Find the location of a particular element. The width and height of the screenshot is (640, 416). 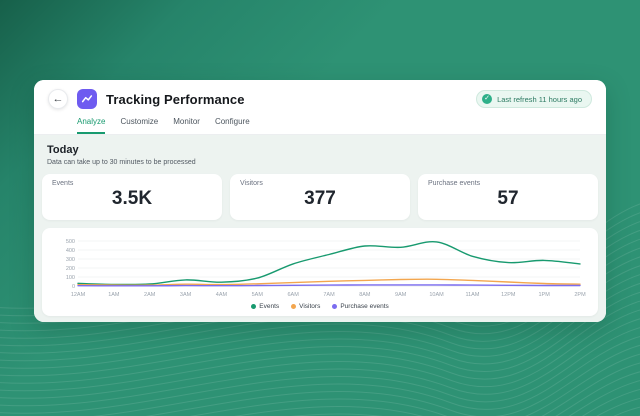

stat-value: 57 is located at coordinates (508, 198).